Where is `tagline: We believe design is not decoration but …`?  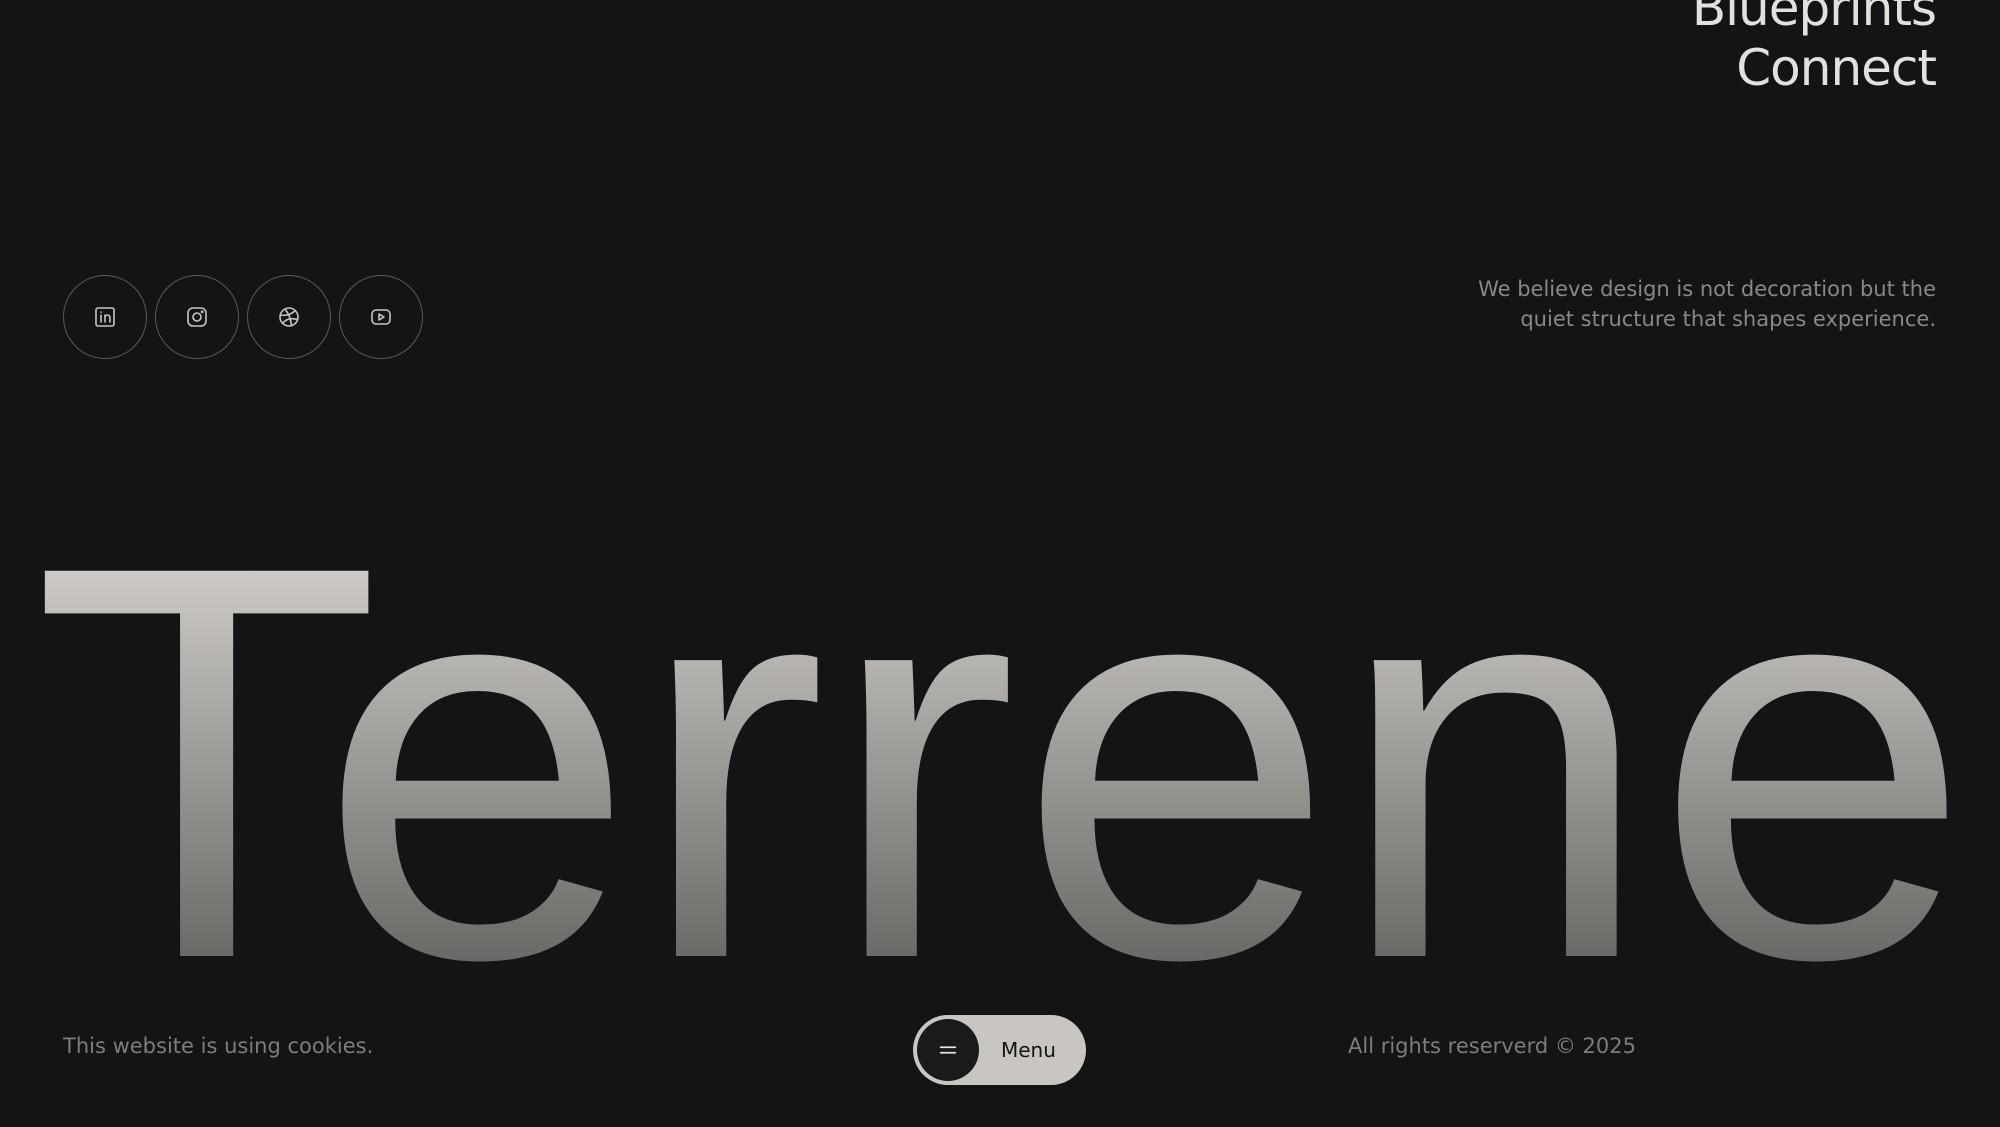
tagline: We believe design is not decoration but … is located at coordinates (1676, 304).